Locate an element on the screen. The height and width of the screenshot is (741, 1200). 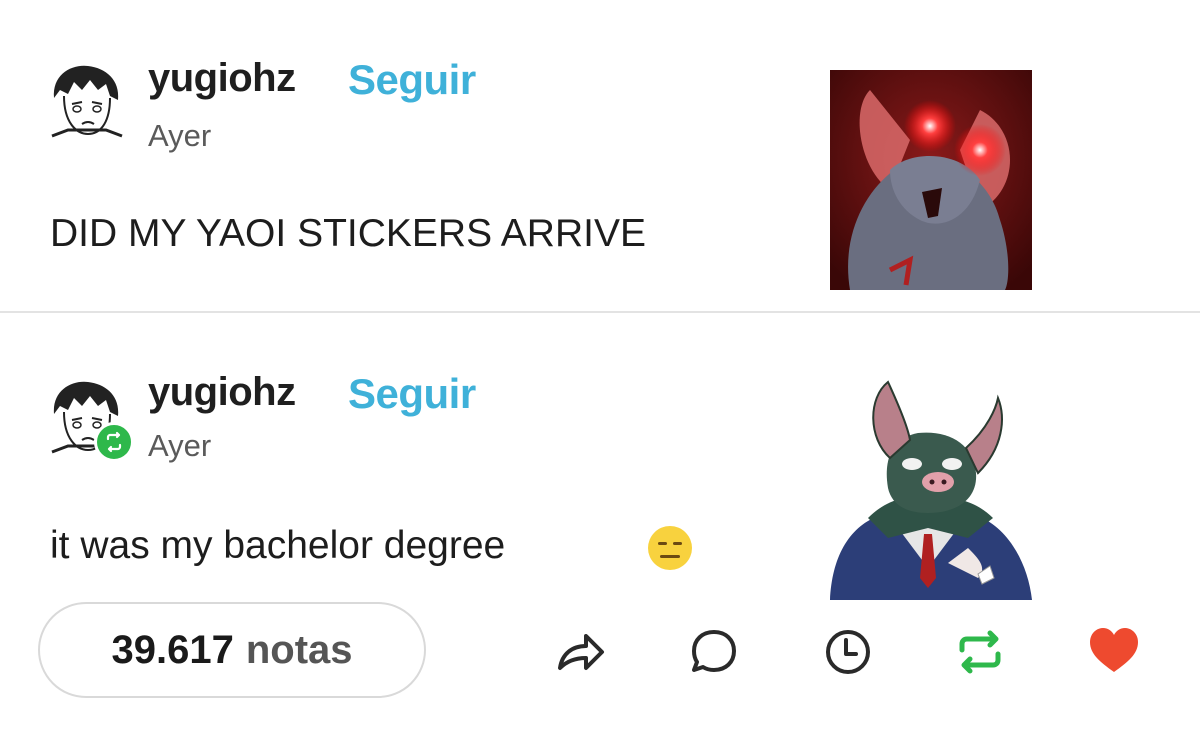
post-text: DID MY YAOI STICKERS ARRIVE is located at coordinates (348, 233).